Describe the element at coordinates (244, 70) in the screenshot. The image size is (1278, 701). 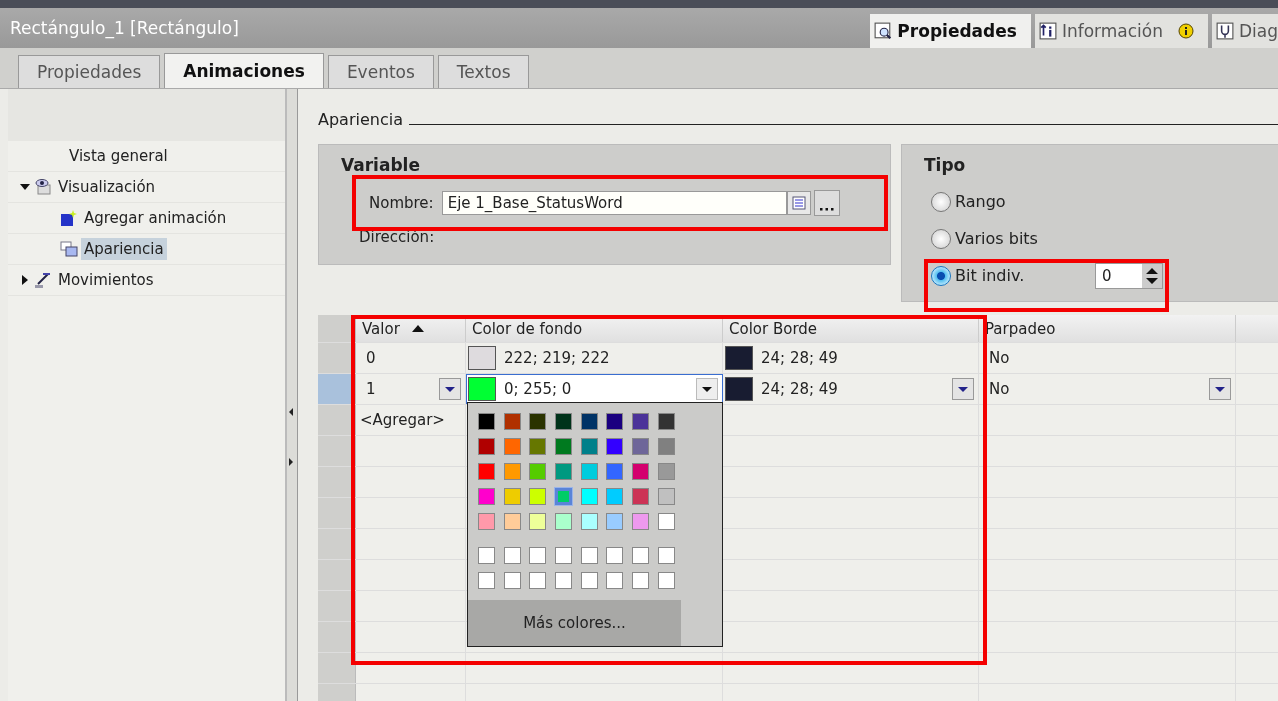
I see `tab: Animaciones` at that location.